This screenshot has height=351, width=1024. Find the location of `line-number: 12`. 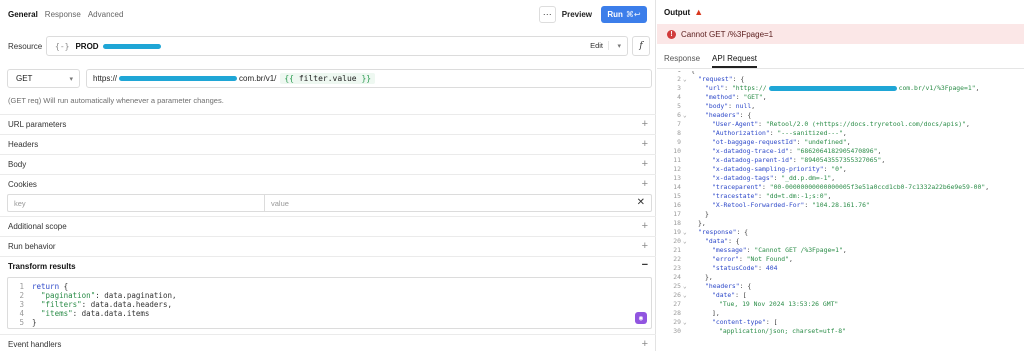

line-number: 12 is located at coordinates (677, 169).